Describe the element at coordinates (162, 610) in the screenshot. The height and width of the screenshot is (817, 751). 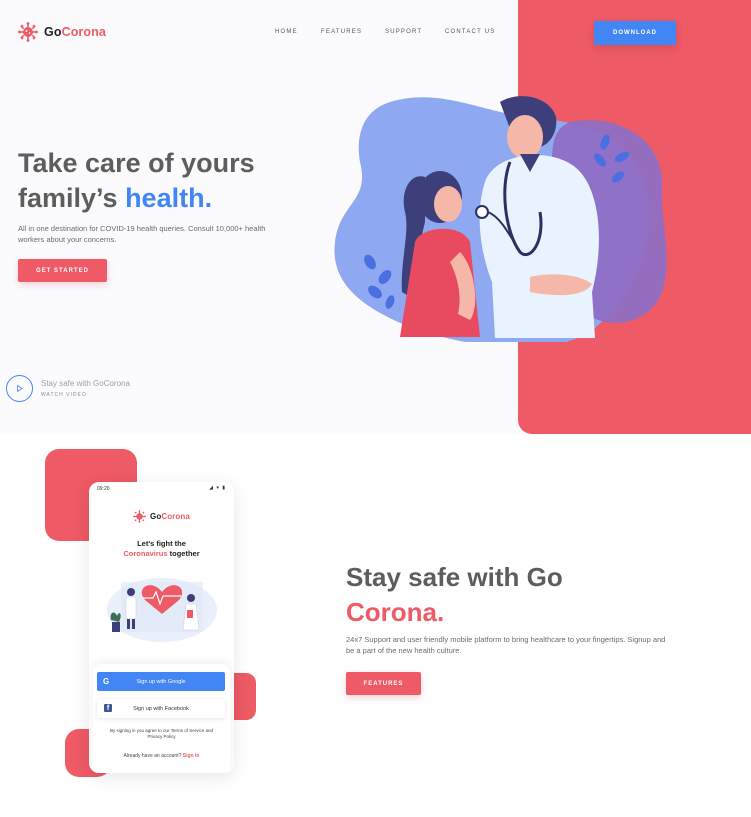
I see `heart-doctors-illustration` at that location.